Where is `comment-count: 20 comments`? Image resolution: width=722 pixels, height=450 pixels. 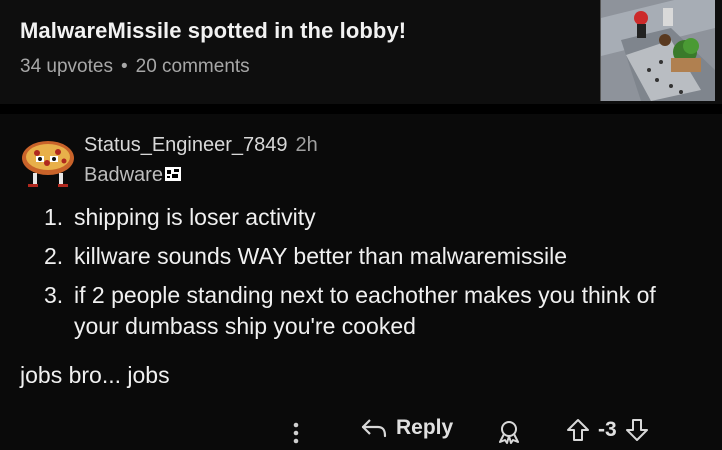
comment-count: 20 comments is located at coordinates (192, 66).